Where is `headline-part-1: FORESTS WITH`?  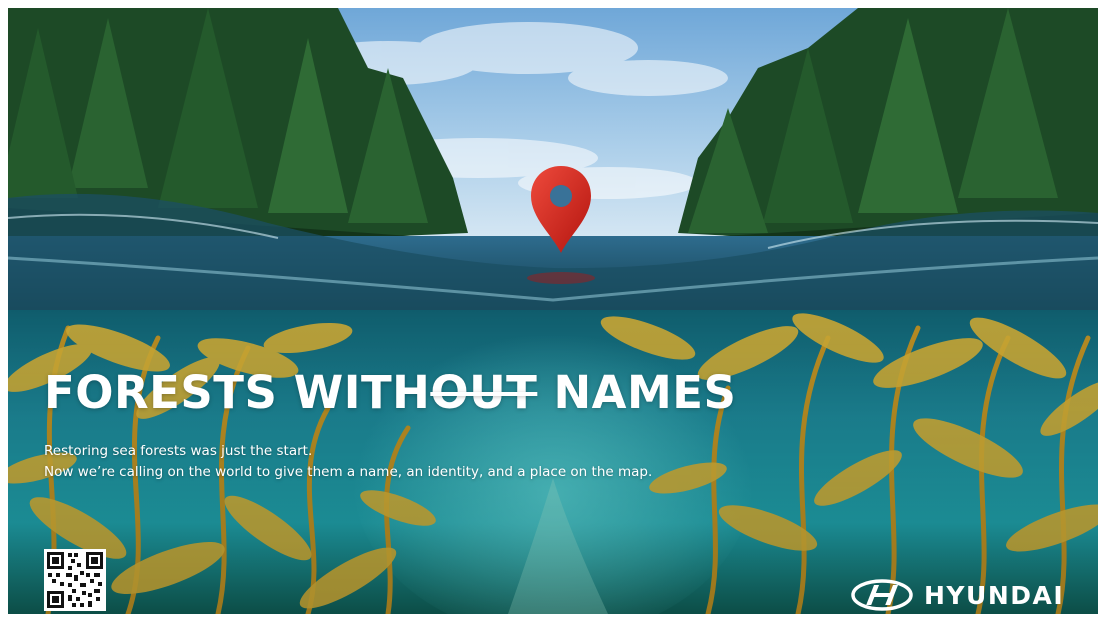 headline-part-1: FORESTS WITH is located at coordinates (237, 392).